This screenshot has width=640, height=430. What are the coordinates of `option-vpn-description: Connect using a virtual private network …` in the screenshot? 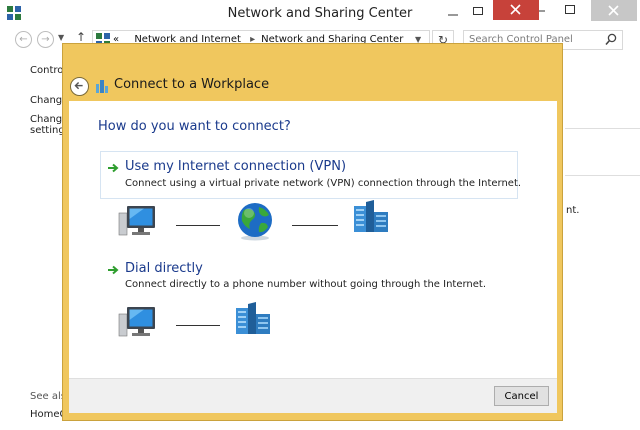 It's located at (323, 183).